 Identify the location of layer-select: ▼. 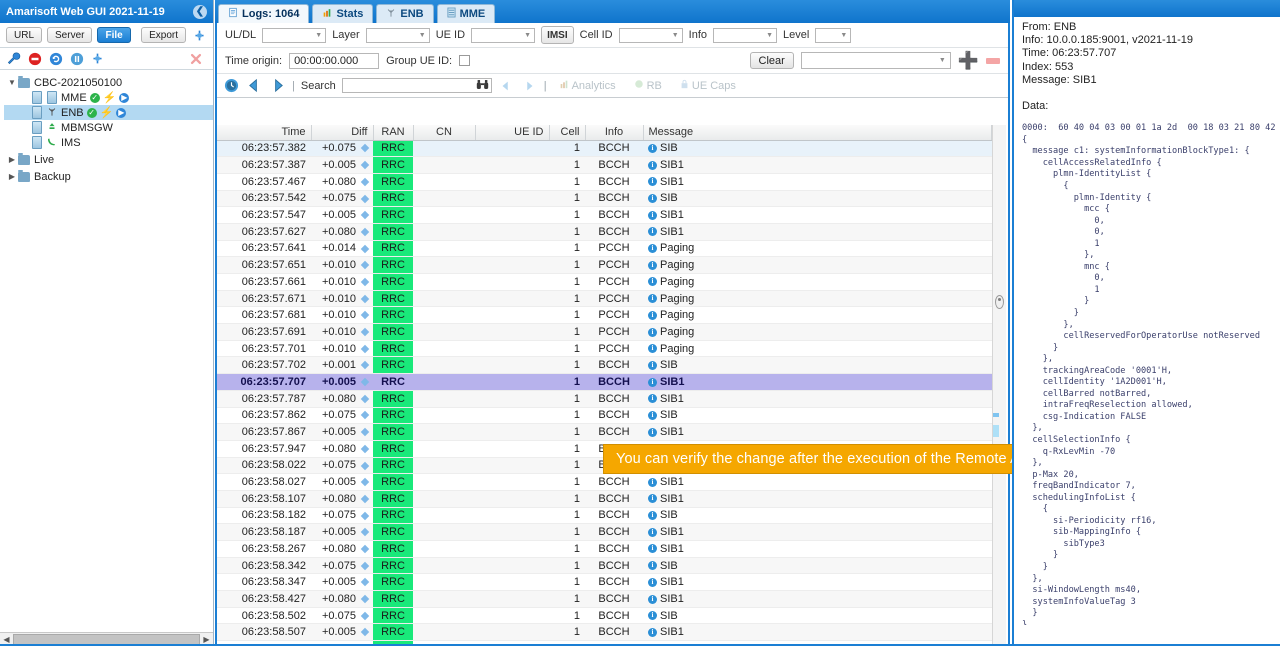
(397, 35).